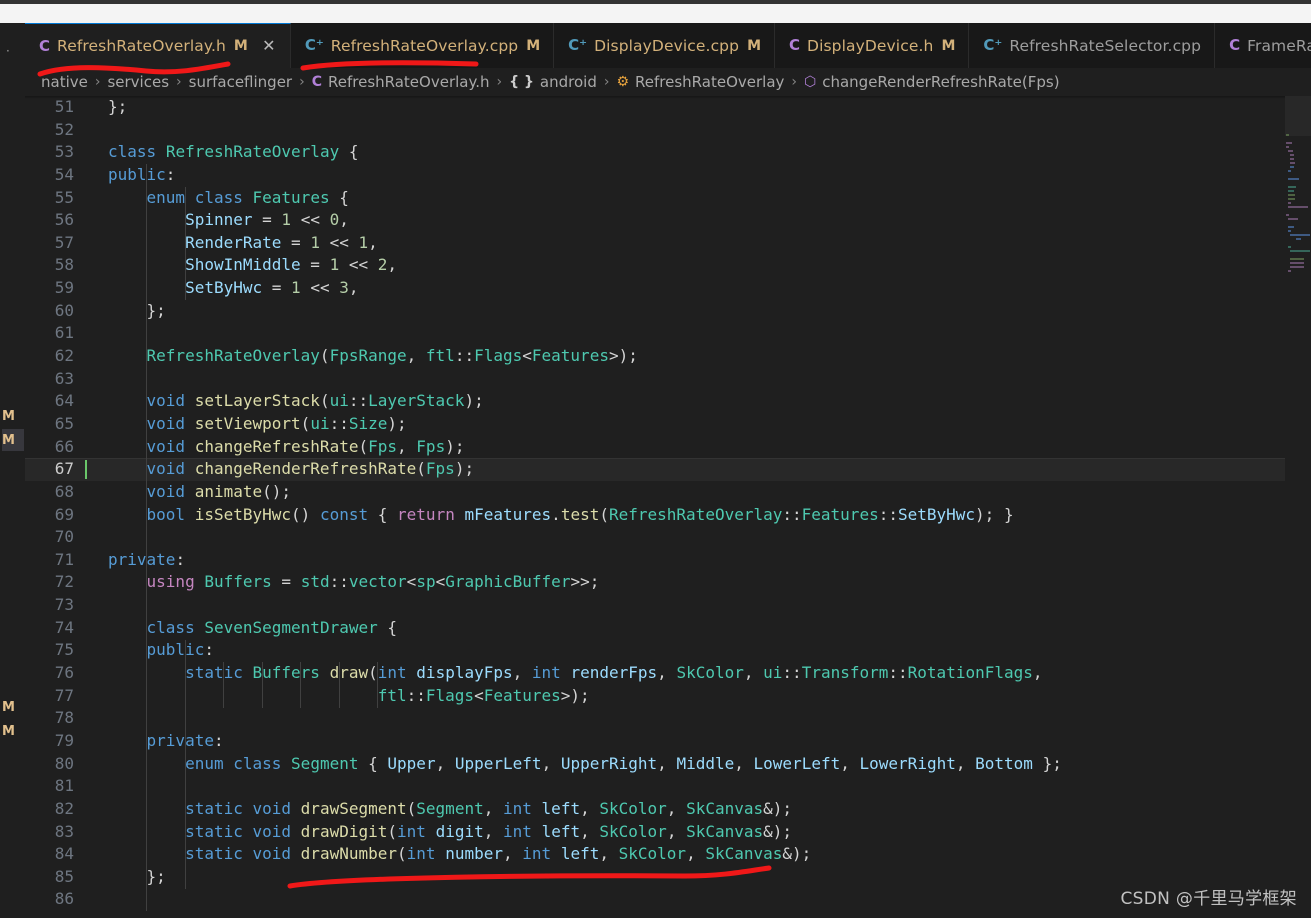 The height and width of the screenshot is (918, 1311). I want to click on breadcrumb-item: { } android, so click(553, 82).